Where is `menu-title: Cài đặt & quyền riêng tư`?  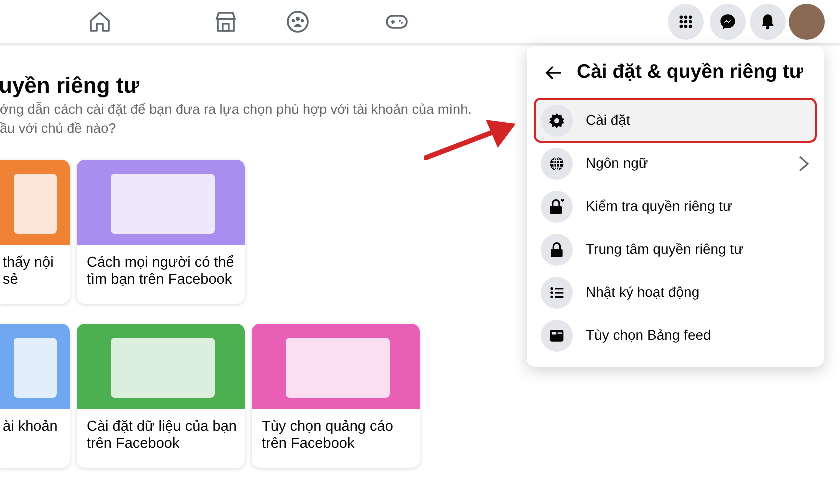
menu-title: Cài đặt & quyền riêng tư is located at coordinates (690, 72).